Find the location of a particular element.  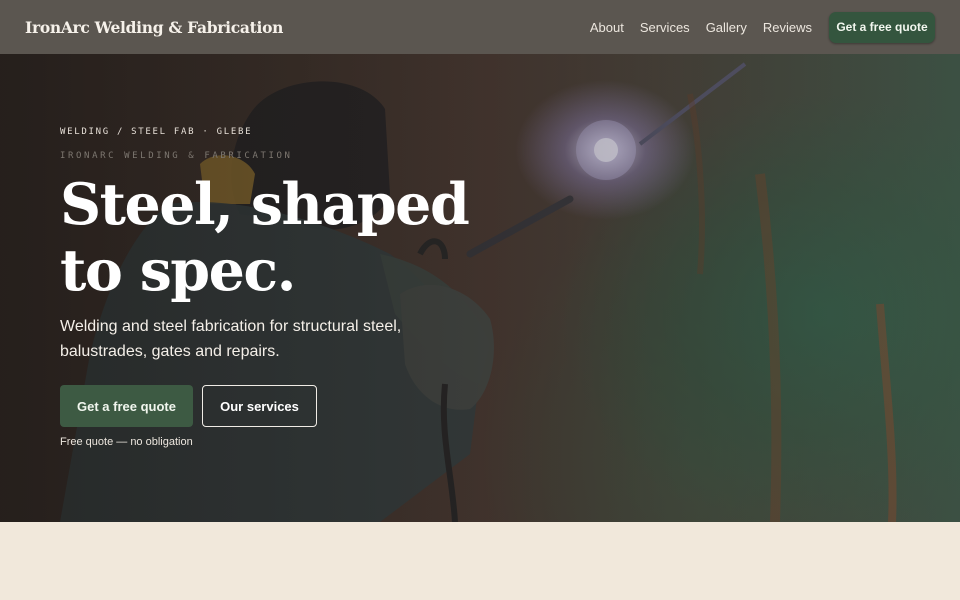

brand-logo-text: IronArc Welding & Fabrication is located at coordinates (154, 27).